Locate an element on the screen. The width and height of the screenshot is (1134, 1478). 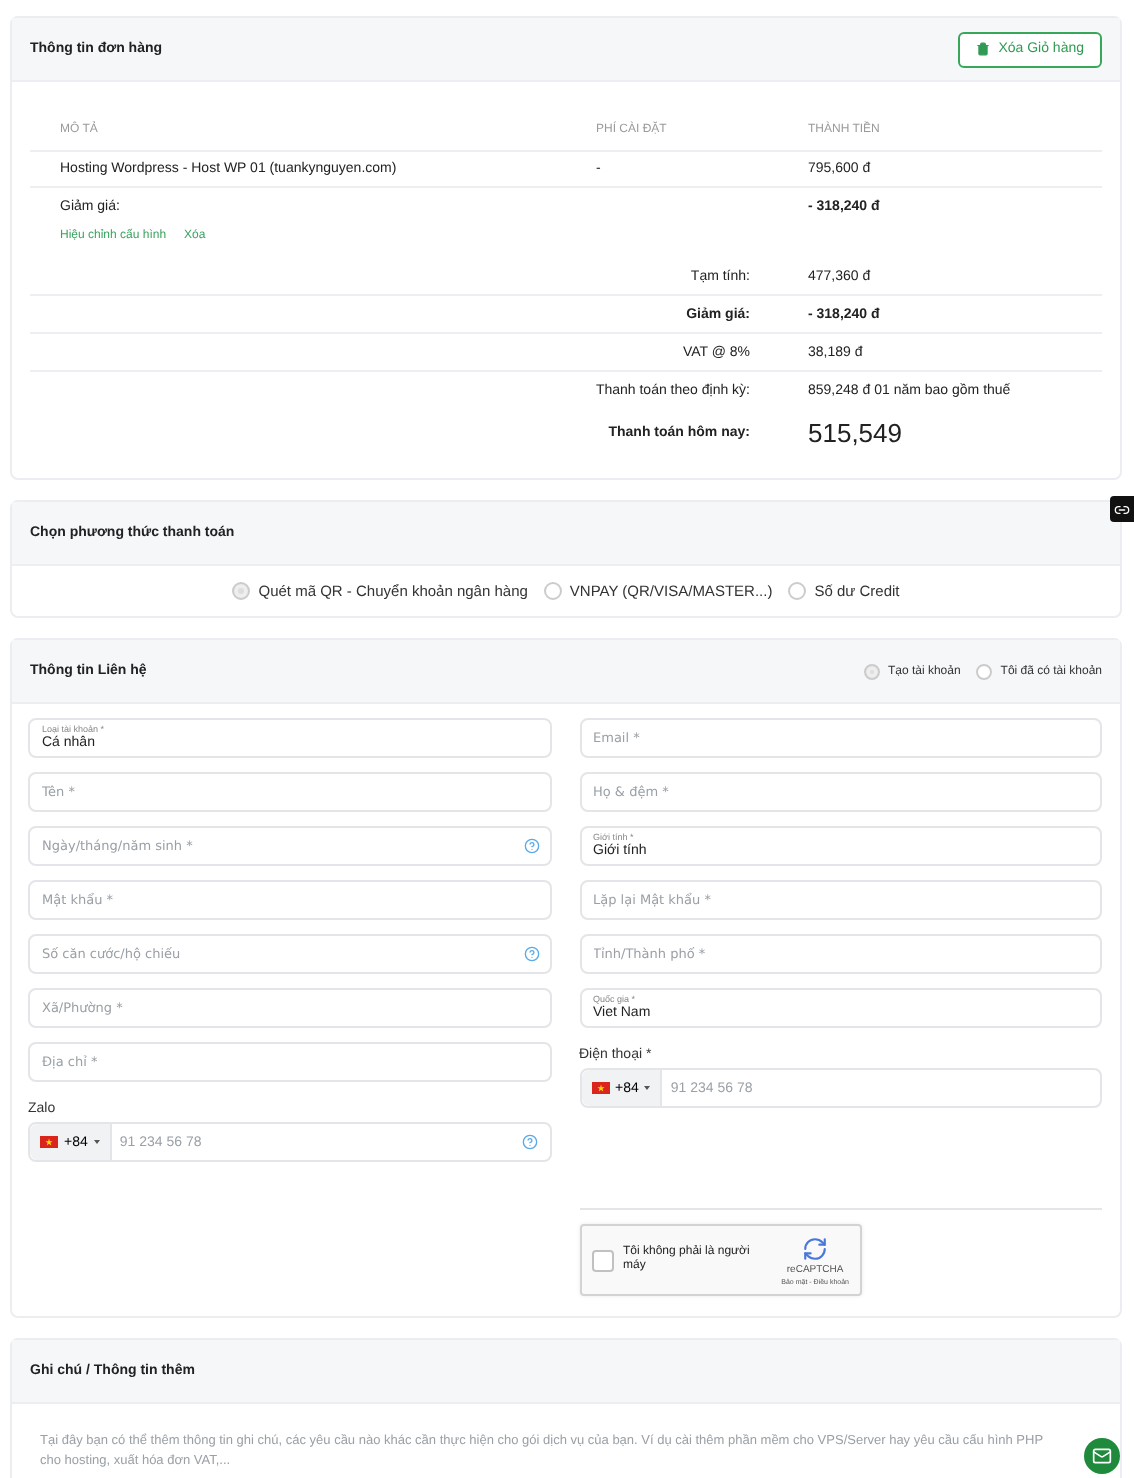
trash-icon is located at coordinates (983, 49).